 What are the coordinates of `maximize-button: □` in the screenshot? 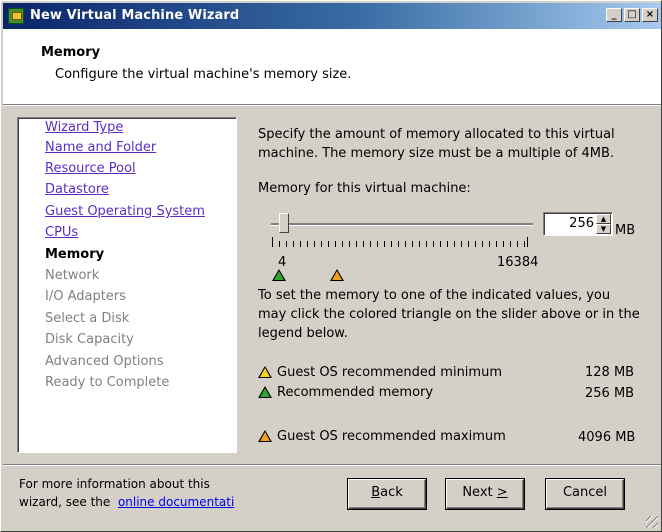 It's located at (632, 15).